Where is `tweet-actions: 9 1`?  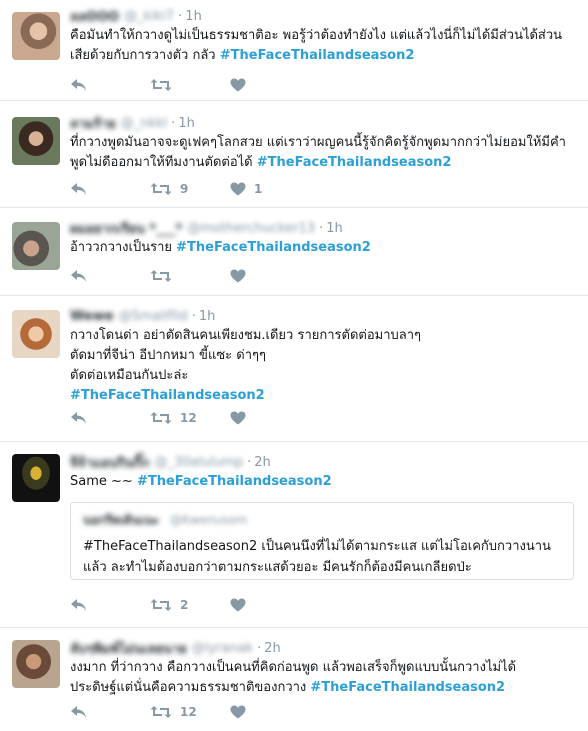
tweet-actions: 9 1 is located at coordinates (166, 189).